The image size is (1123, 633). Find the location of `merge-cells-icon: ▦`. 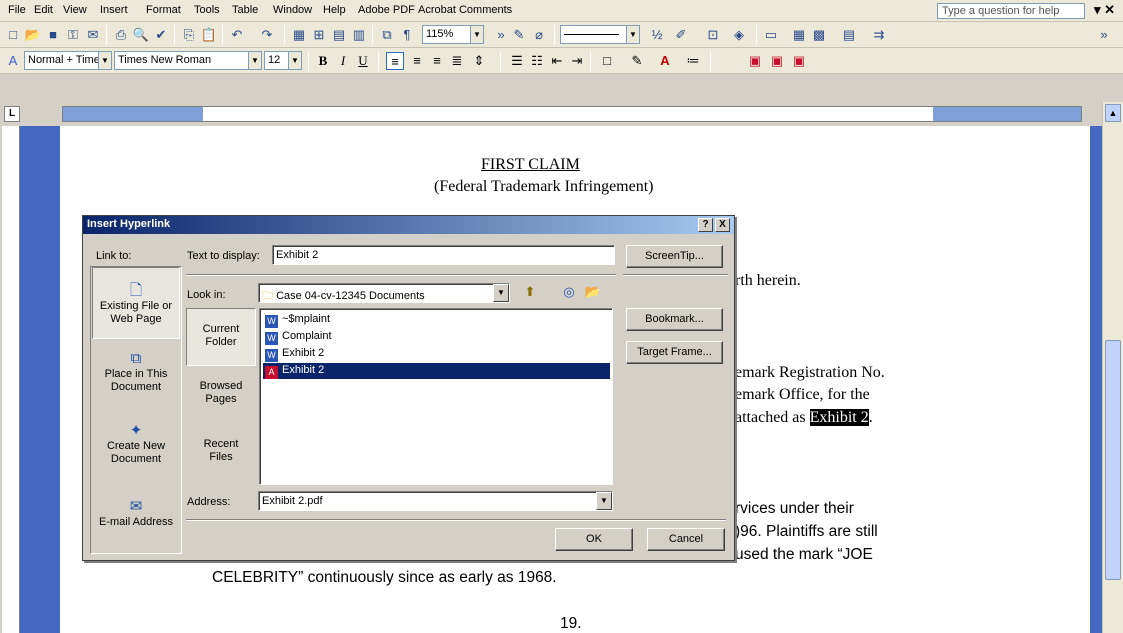

merge-cells-icon: ▦ is located at coordinates (799, 35).